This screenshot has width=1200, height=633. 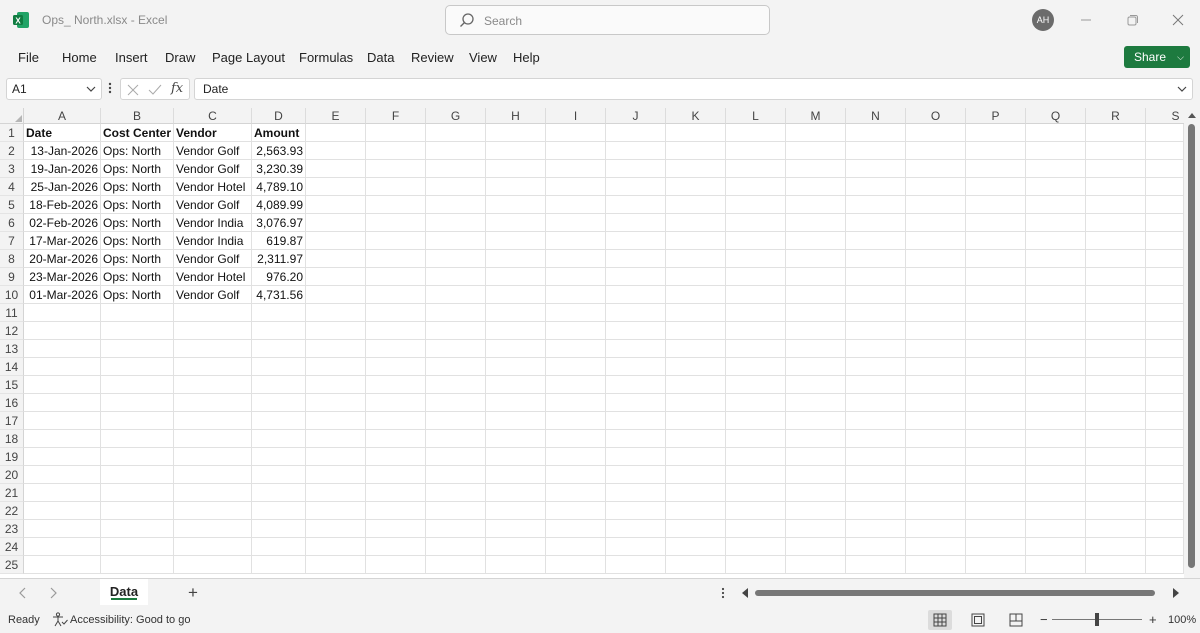 I want to click on data-cell: 13-Jan-2026, so click(x=62, y=151).